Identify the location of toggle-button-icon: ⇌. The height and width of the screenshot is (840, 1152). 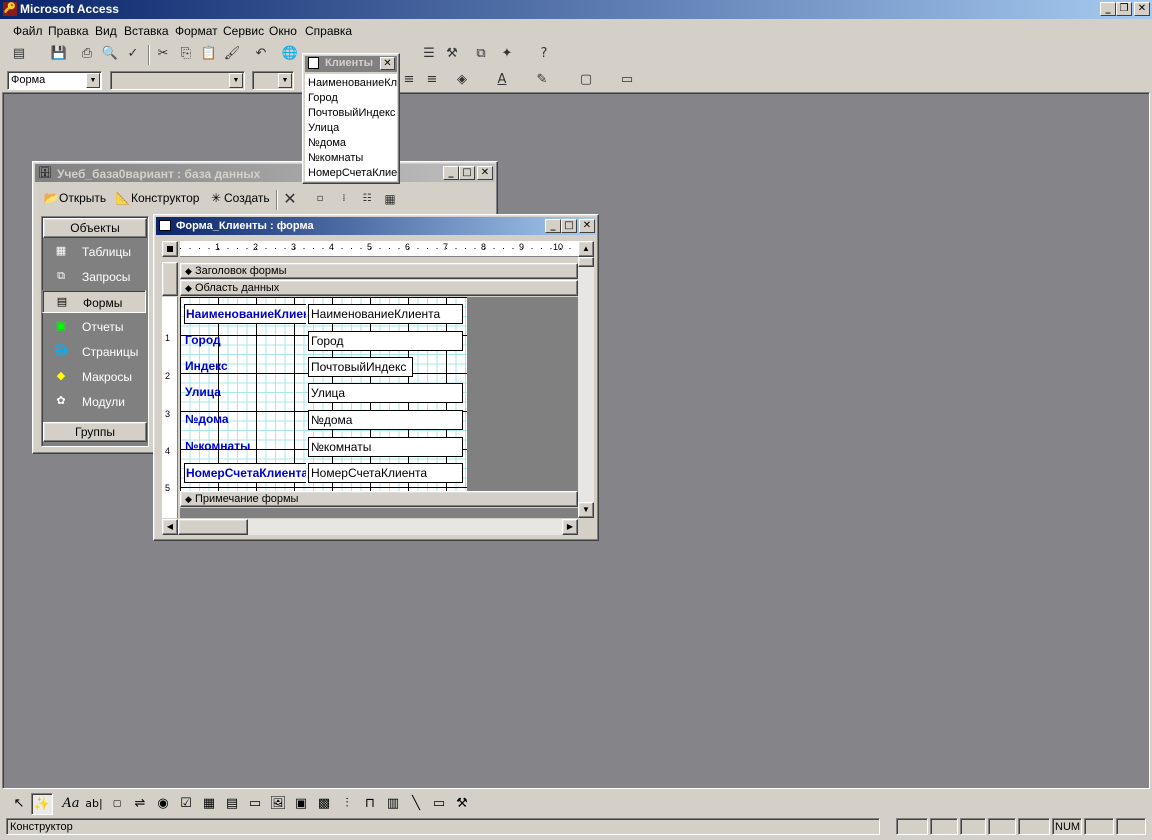
(140, 804).